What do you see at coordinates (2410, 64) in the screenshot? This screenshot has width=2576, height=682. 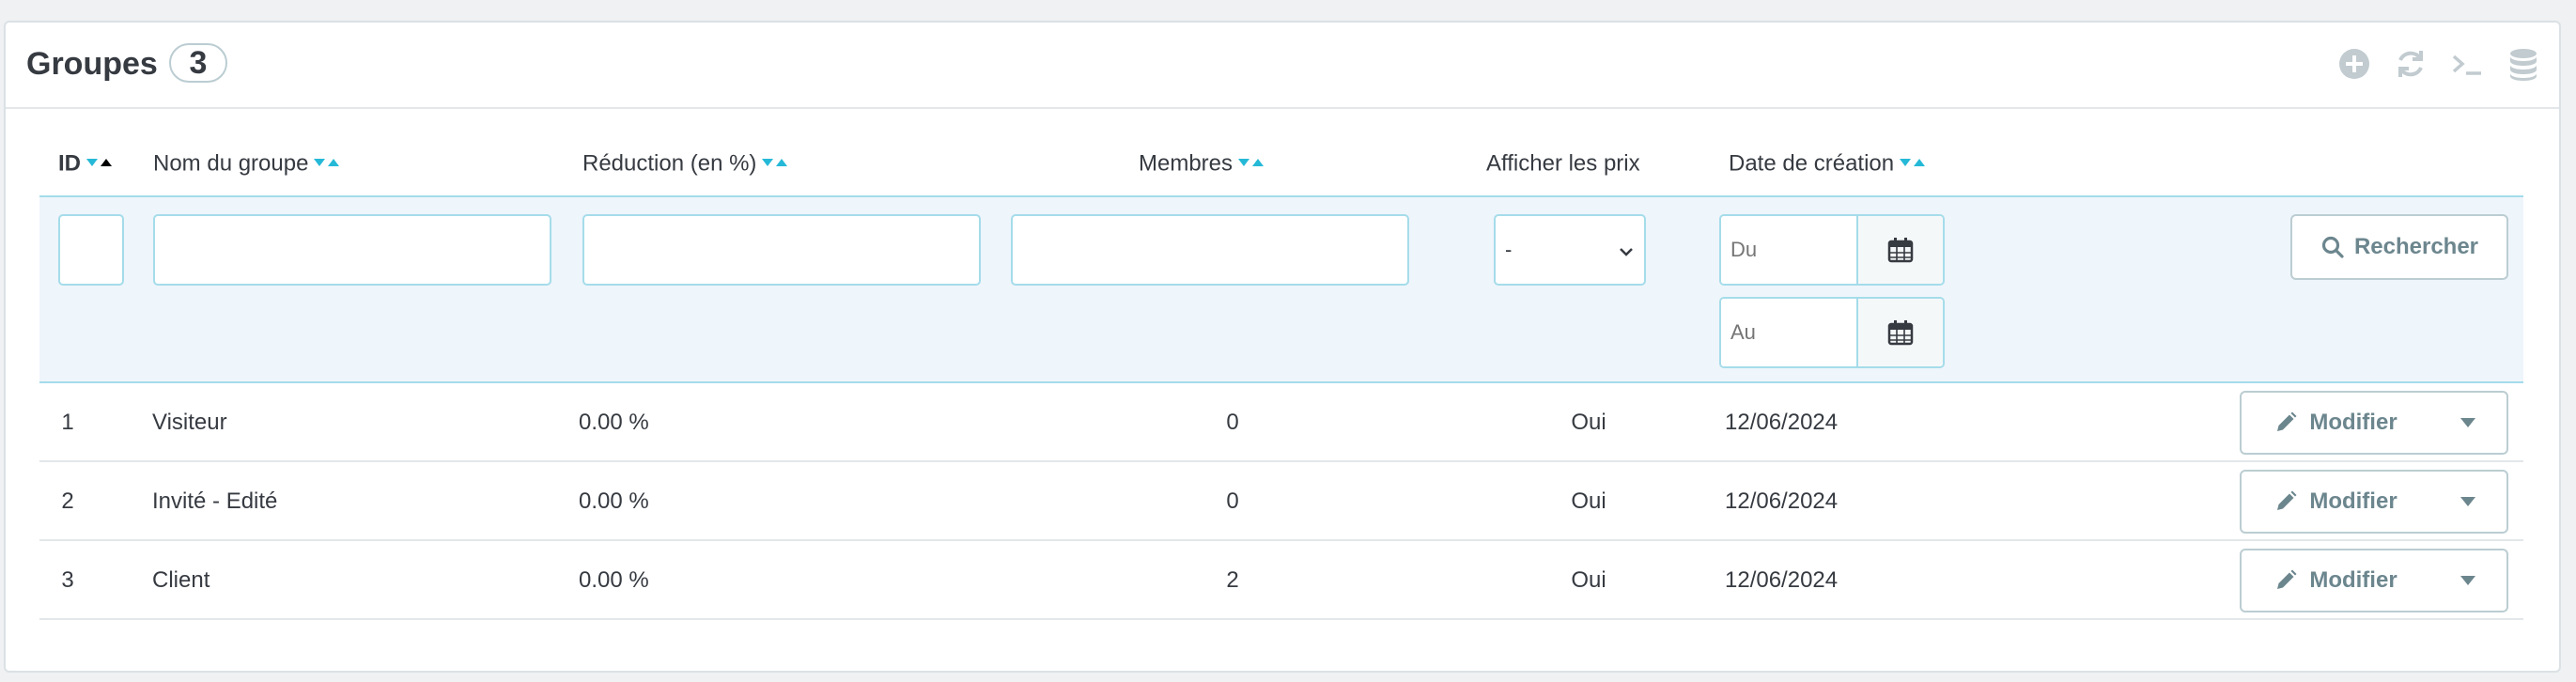 I see `refresh-icon` at bounding box center [2410, 64].